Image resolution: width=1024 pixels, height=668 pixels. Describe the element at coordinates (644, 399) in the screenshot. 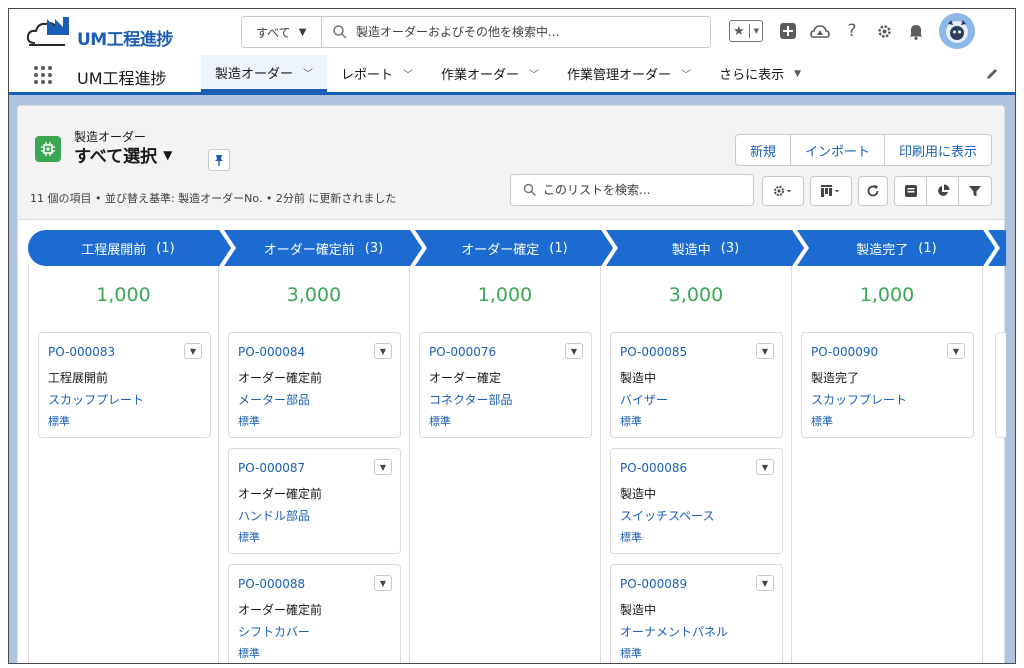

I see `card-part-link: バイザー` at that location.